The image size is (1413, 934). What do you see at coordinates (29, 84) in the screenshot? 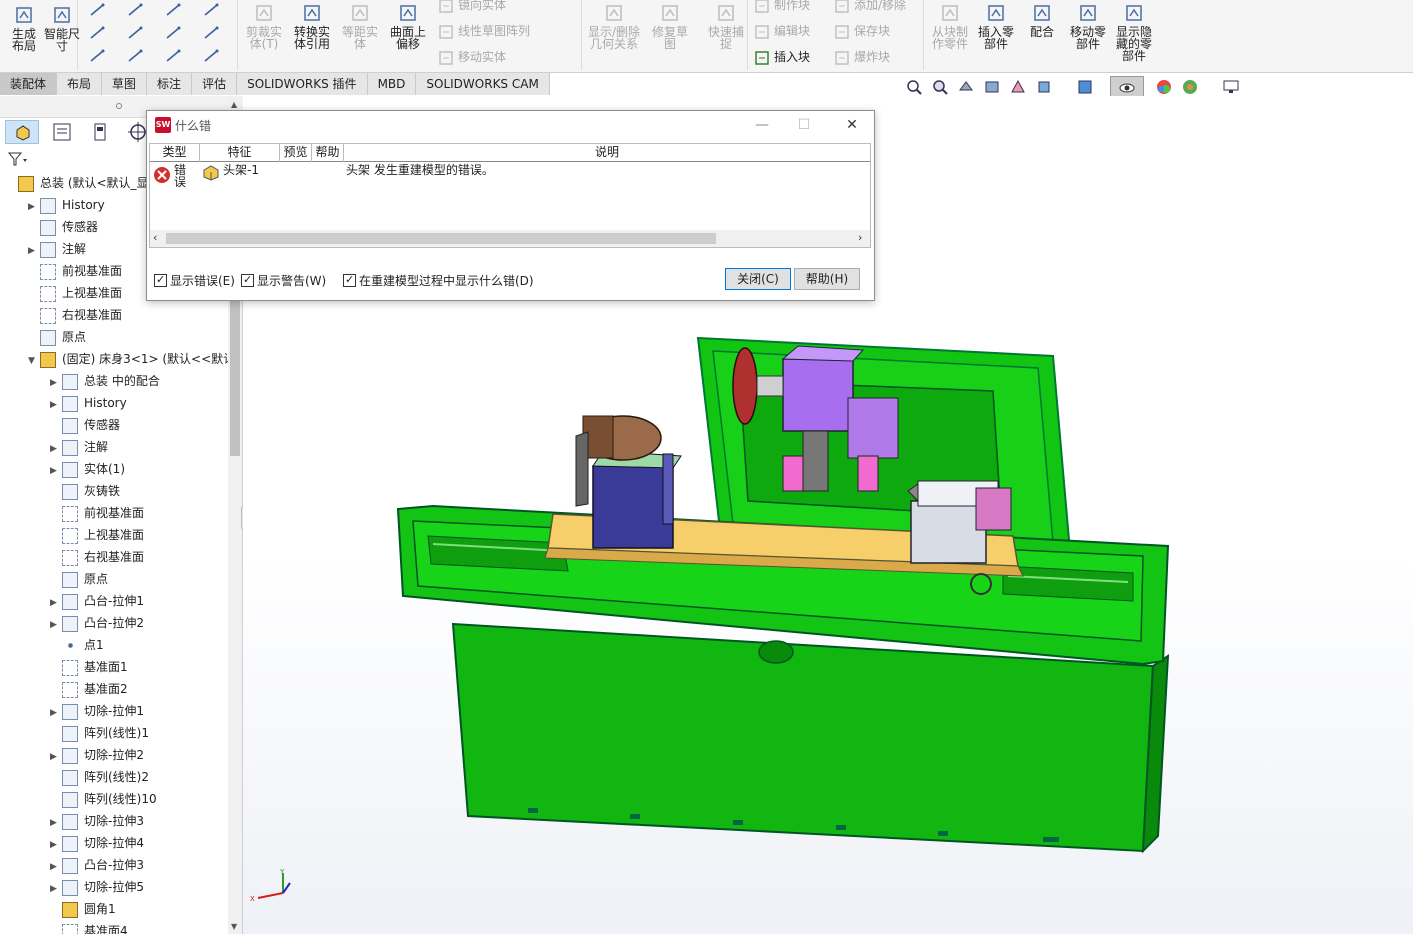
I see `tab-0: 装配体` at bounding box center [29, 84].